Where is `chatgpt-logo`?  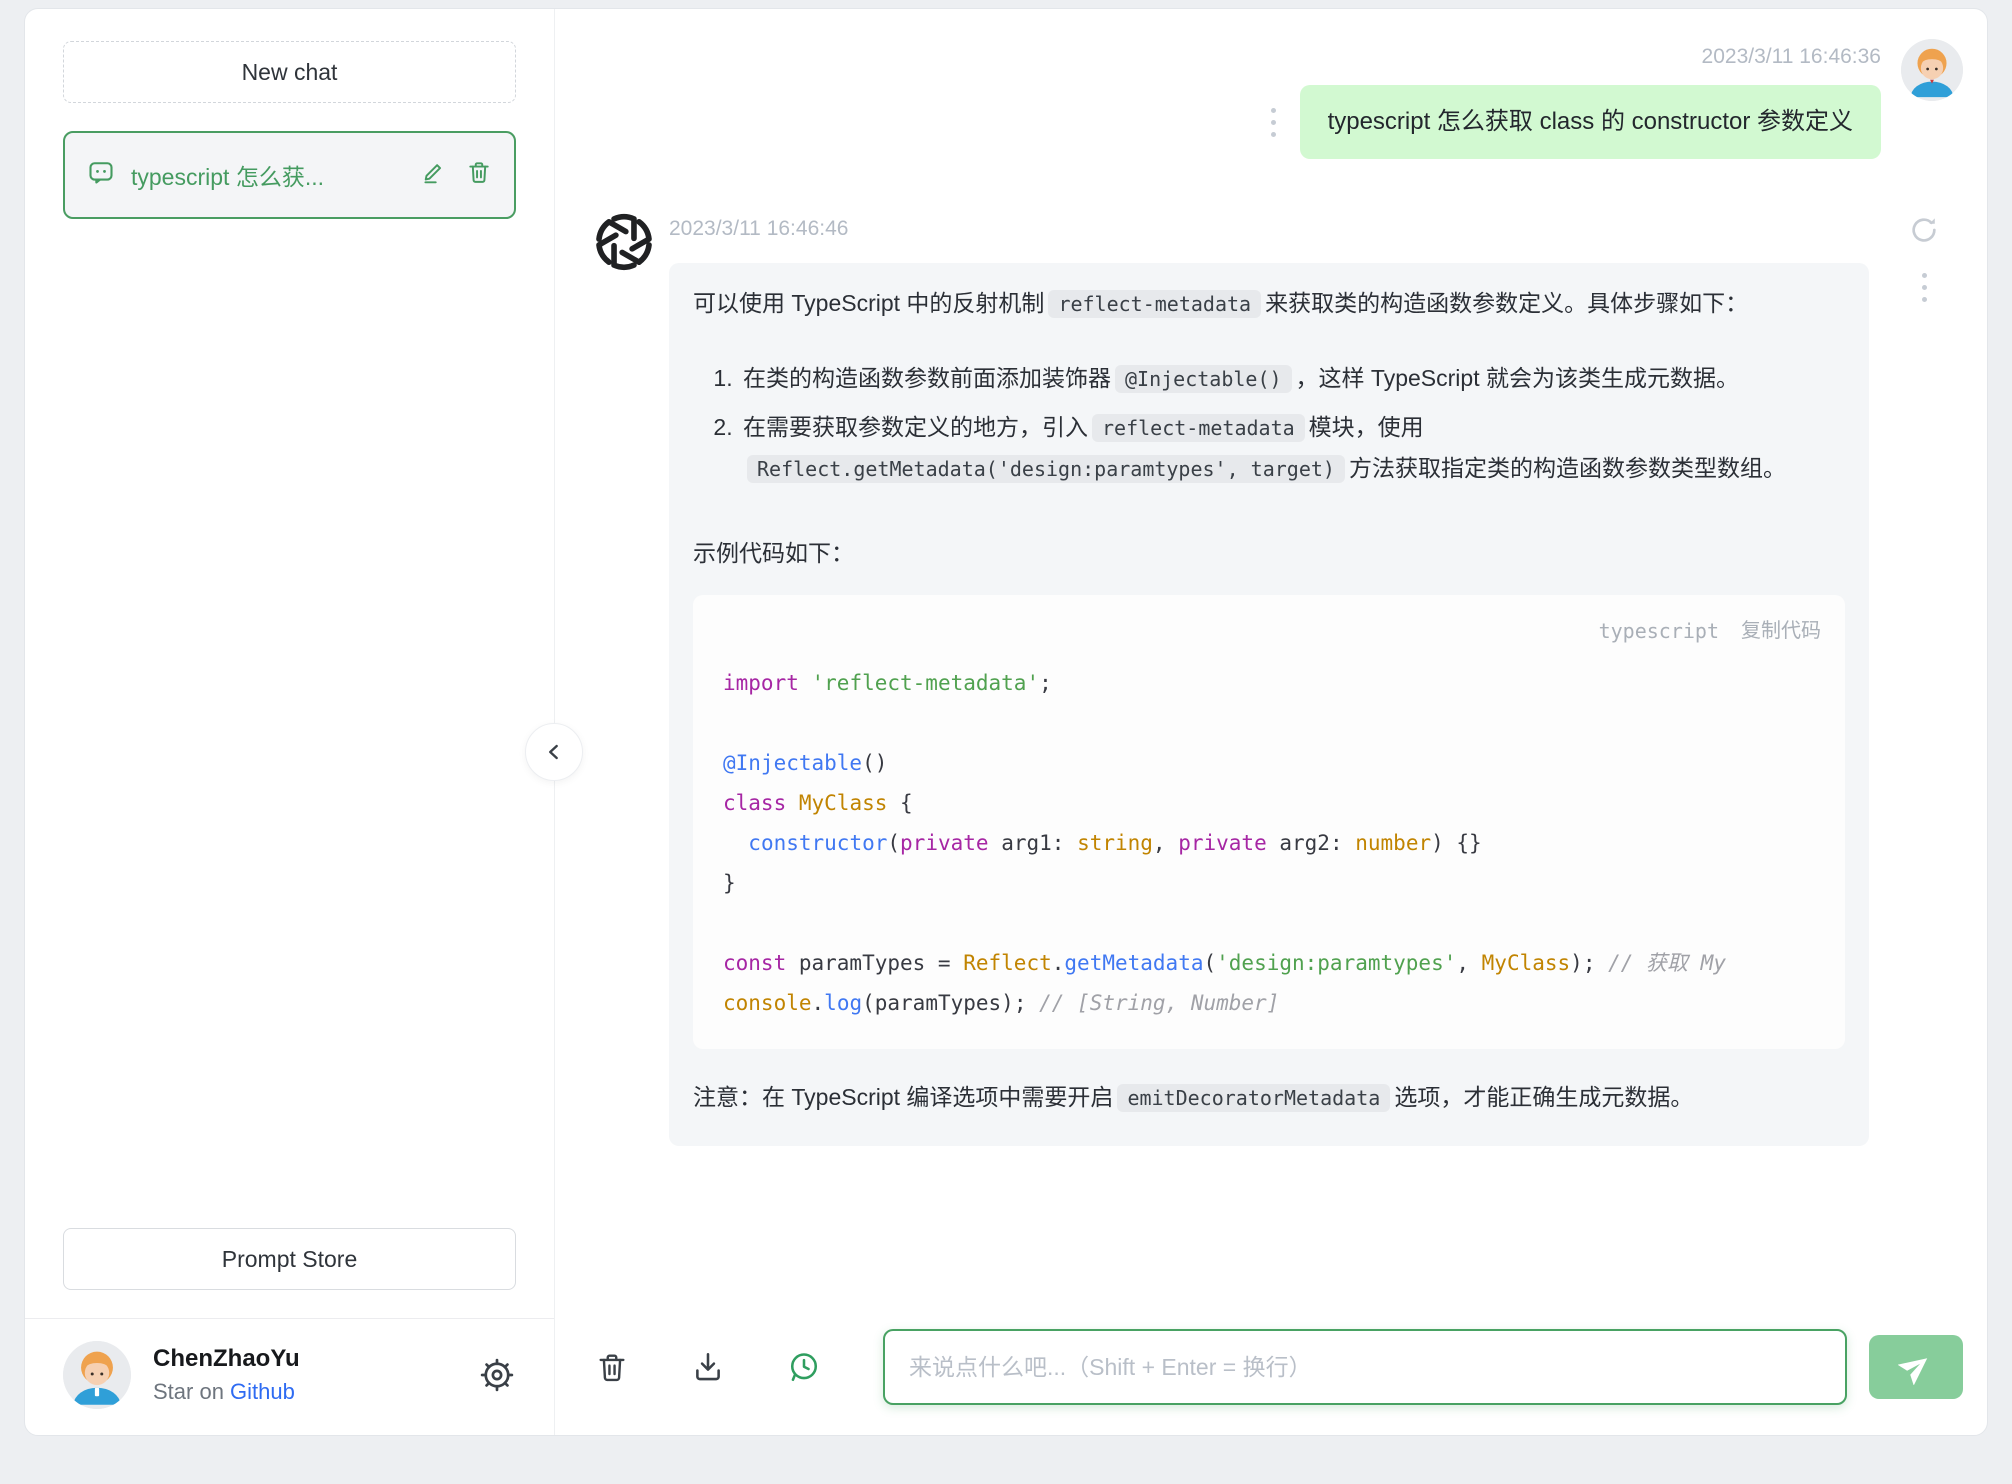 chatgpt-logo is located at coordinates (624, 242).